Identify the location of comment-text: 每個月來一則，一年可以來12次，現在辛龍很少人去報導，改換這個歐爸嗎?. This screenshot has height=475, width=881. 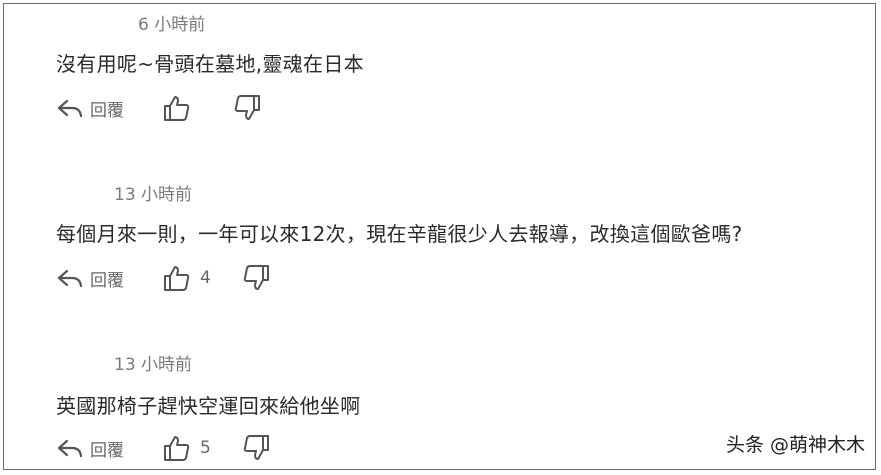
(399, 234).